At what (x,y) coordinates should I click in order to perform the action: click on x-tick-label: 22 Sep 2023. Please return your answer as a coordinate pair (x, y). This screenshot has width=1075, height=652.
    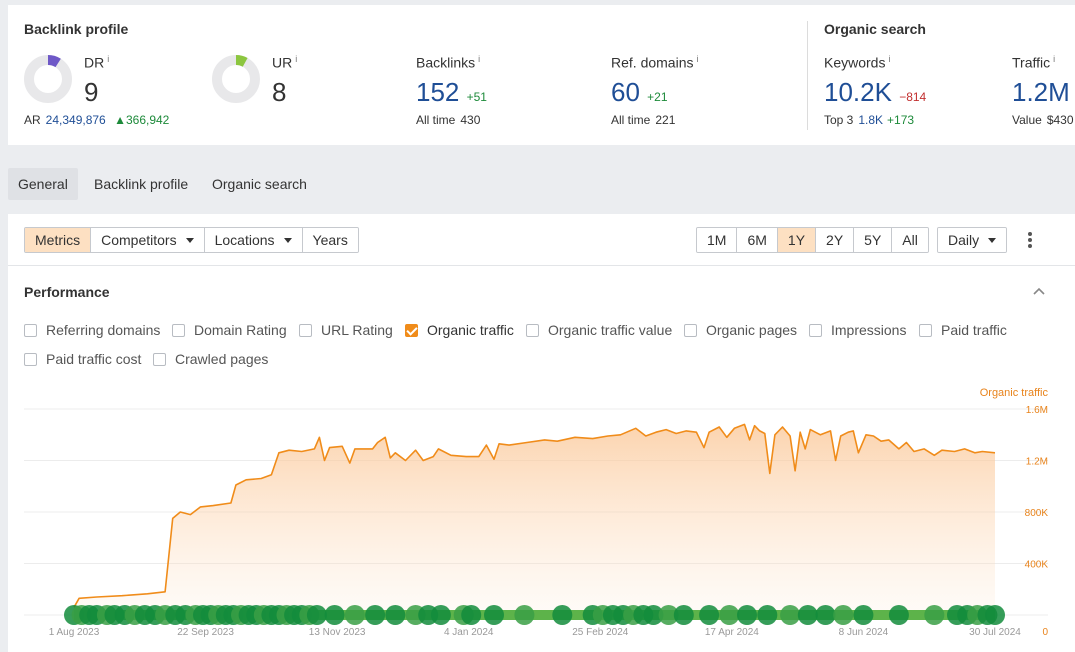
    Looking at the image, I should click on (205, 632).